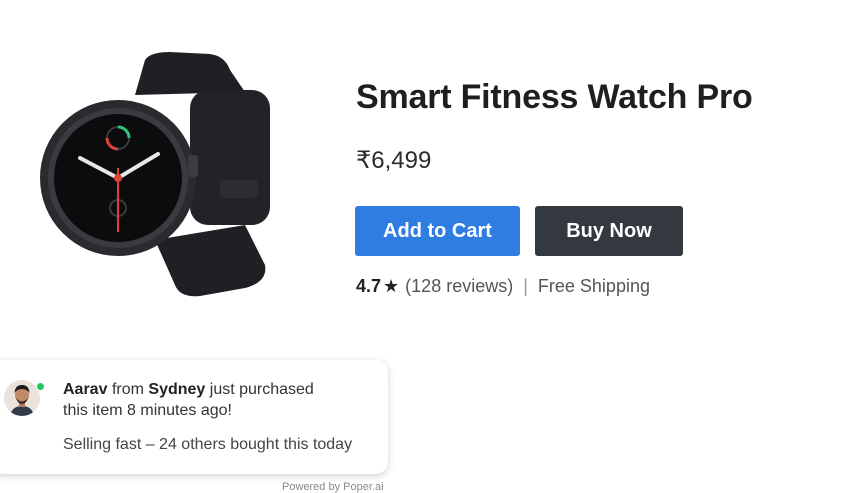 The image size is (846, 493). Describe the element at coordinates (22, 398) in the screenshot. I see `avatar` at that location.